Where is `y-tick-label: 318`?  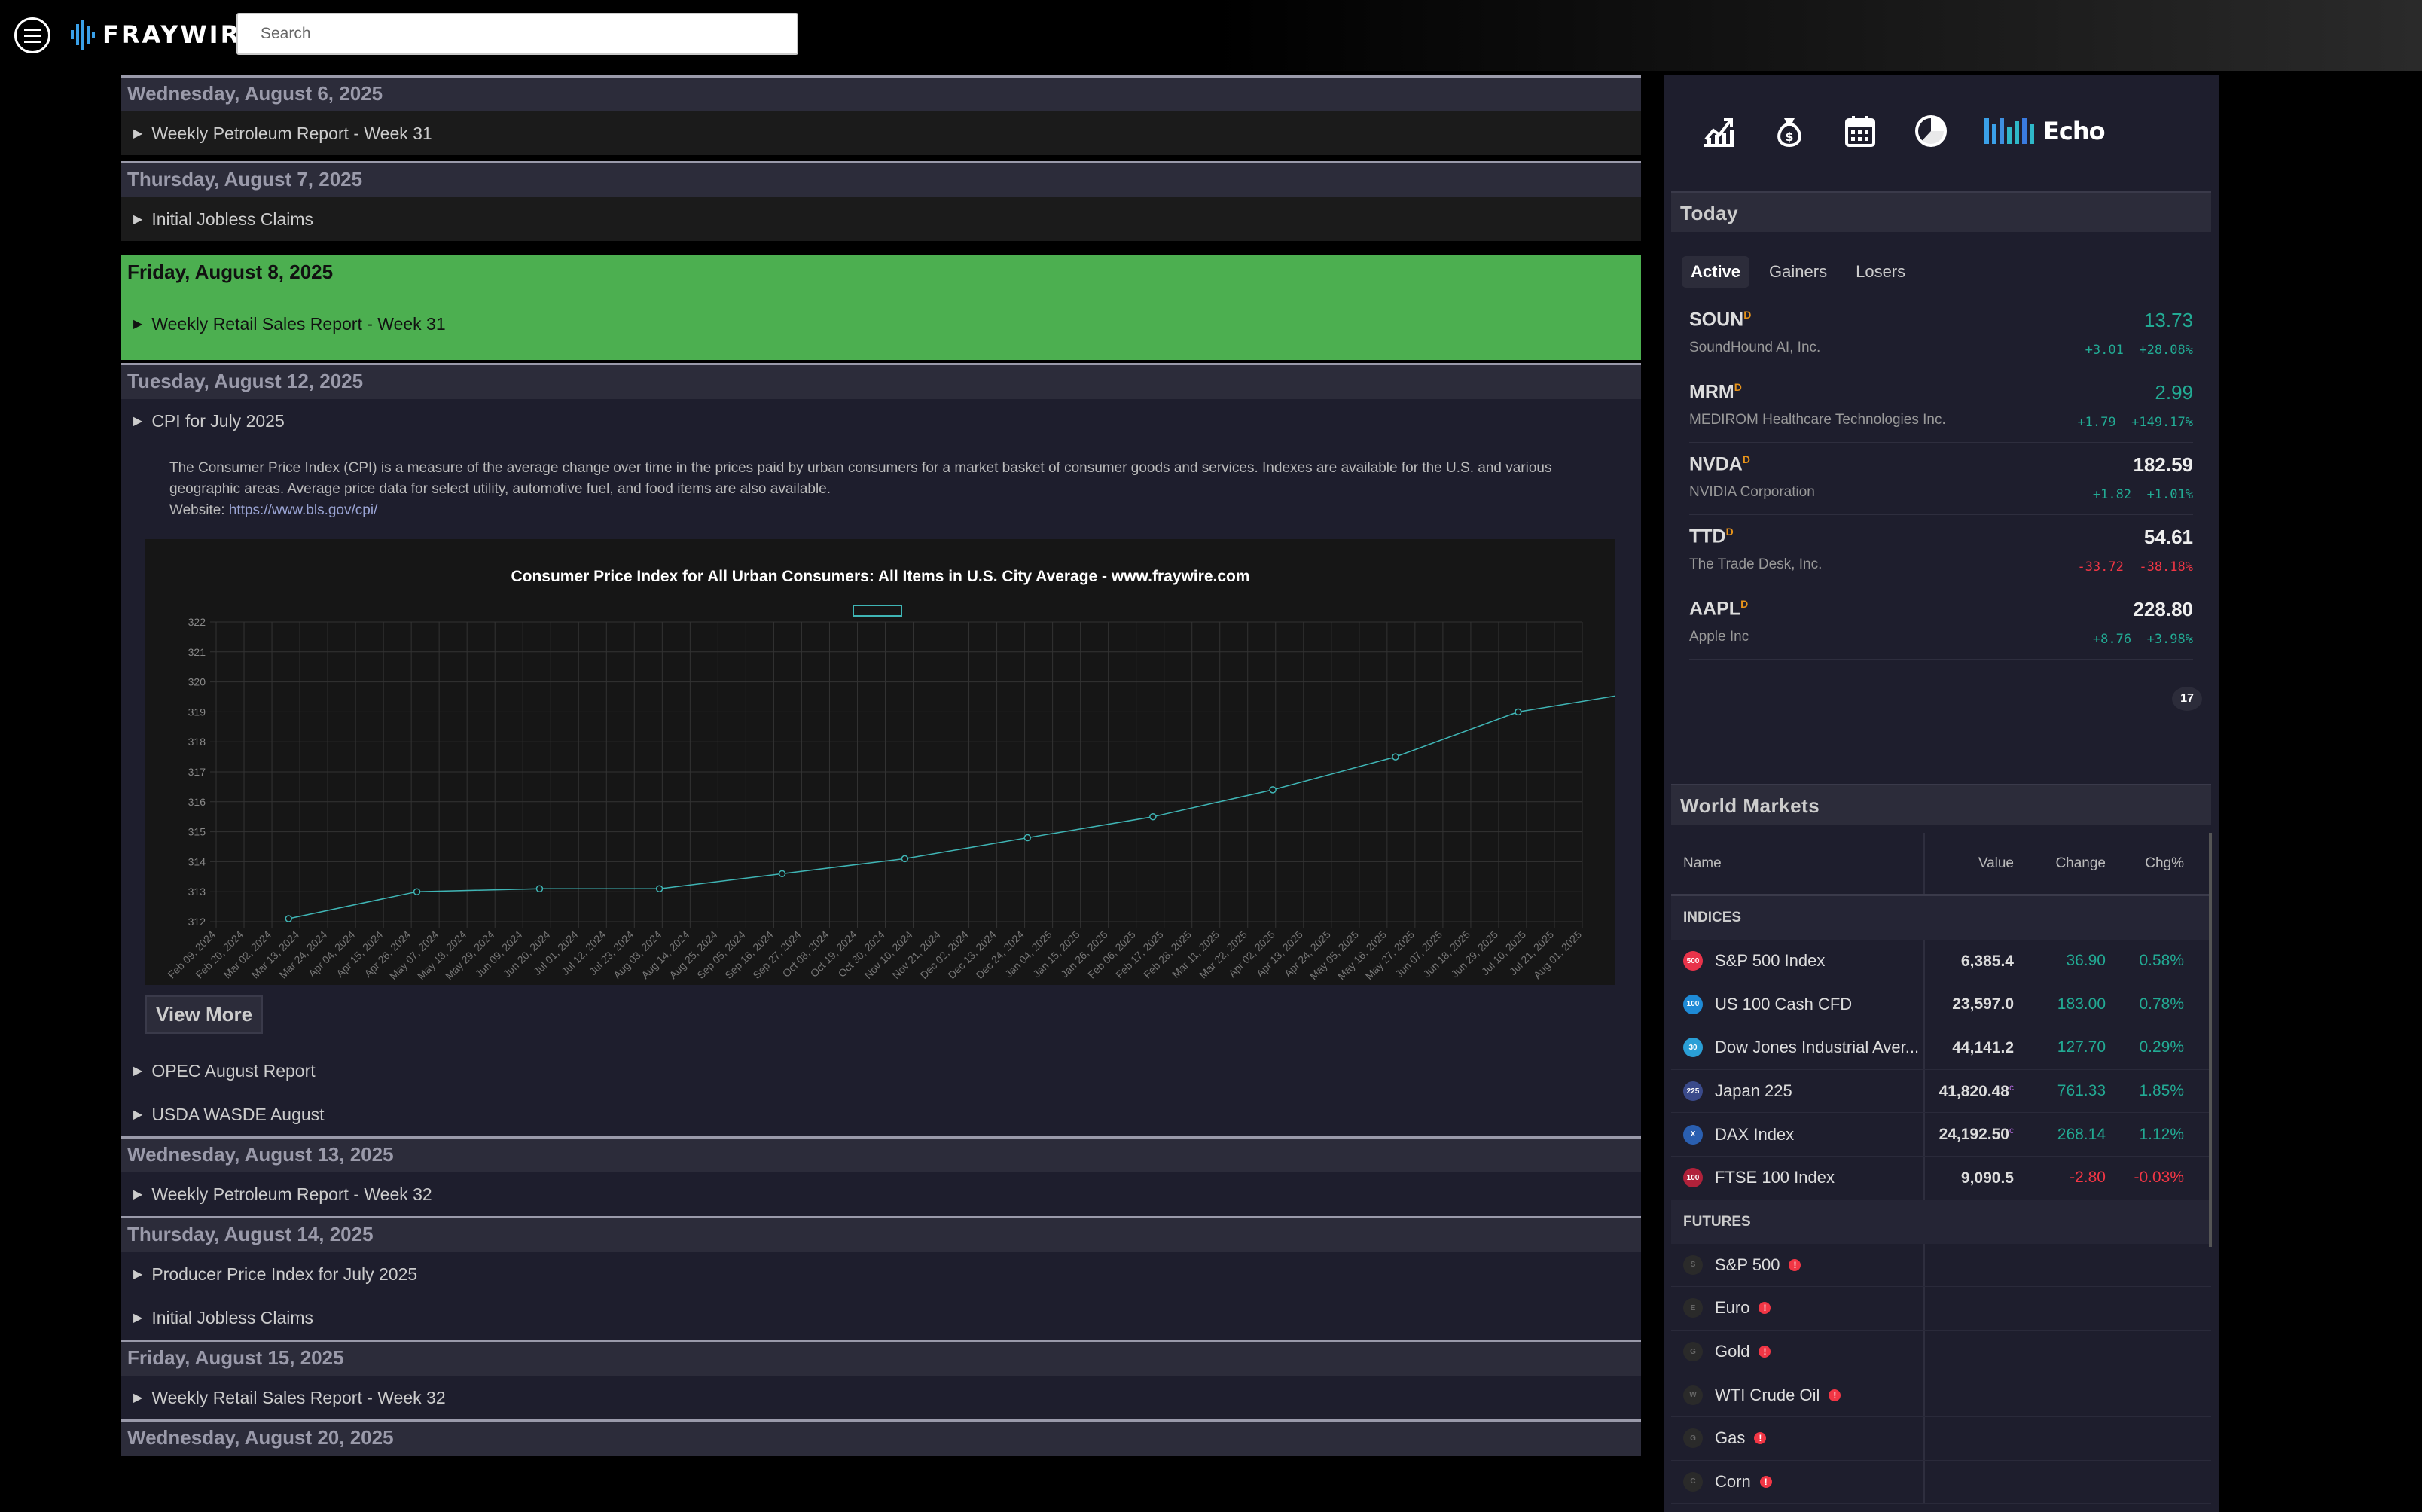
y-tick-label: 318 is located at coordinates (197, 742).